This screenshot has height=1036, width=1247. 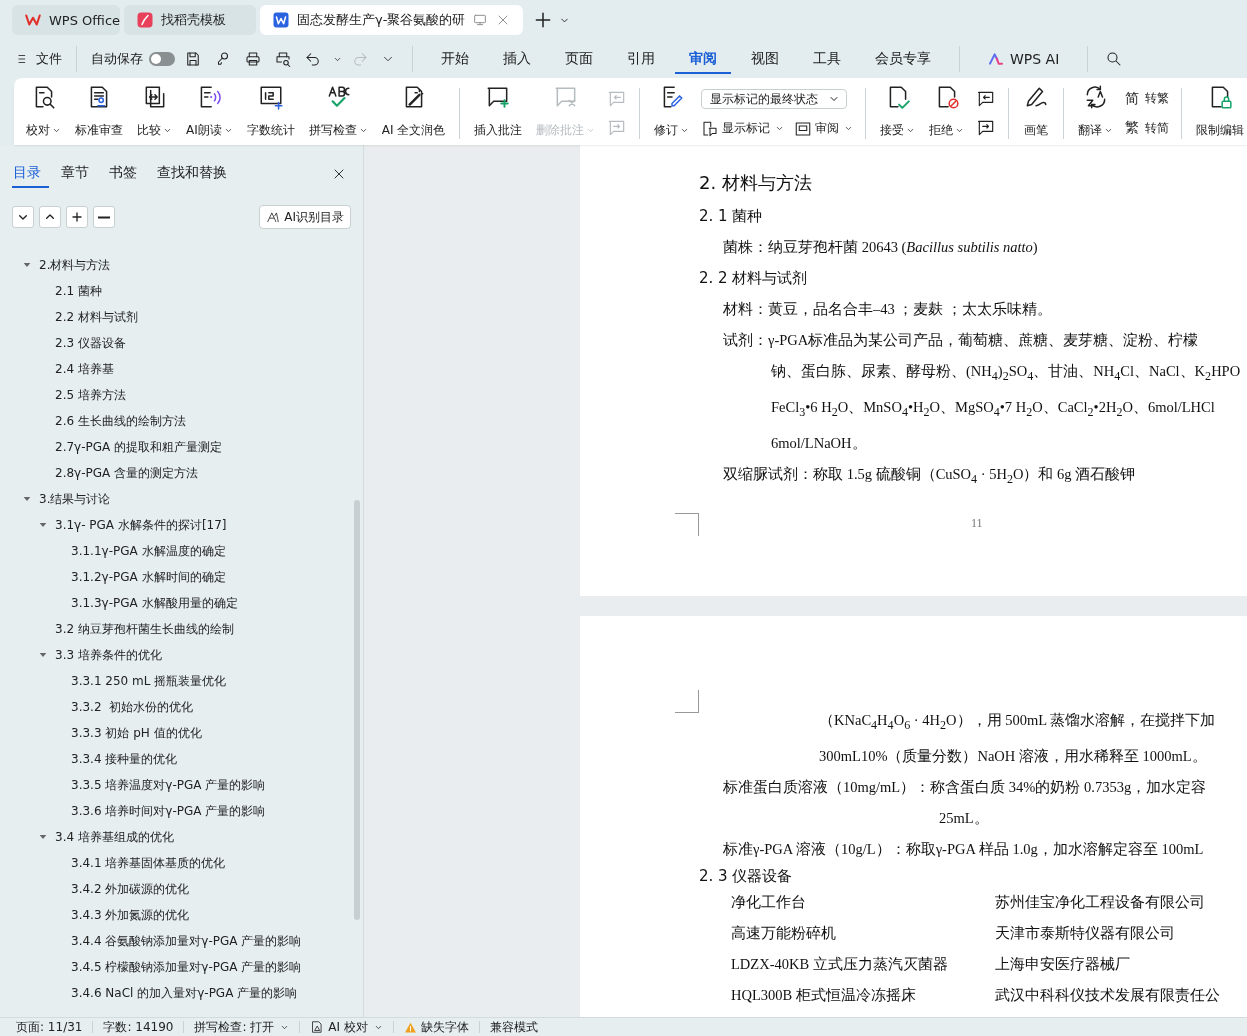 What do you see at coordinates (253, 59) in the screenshot?
I see `print-icon` at bounding box center [253, 59].